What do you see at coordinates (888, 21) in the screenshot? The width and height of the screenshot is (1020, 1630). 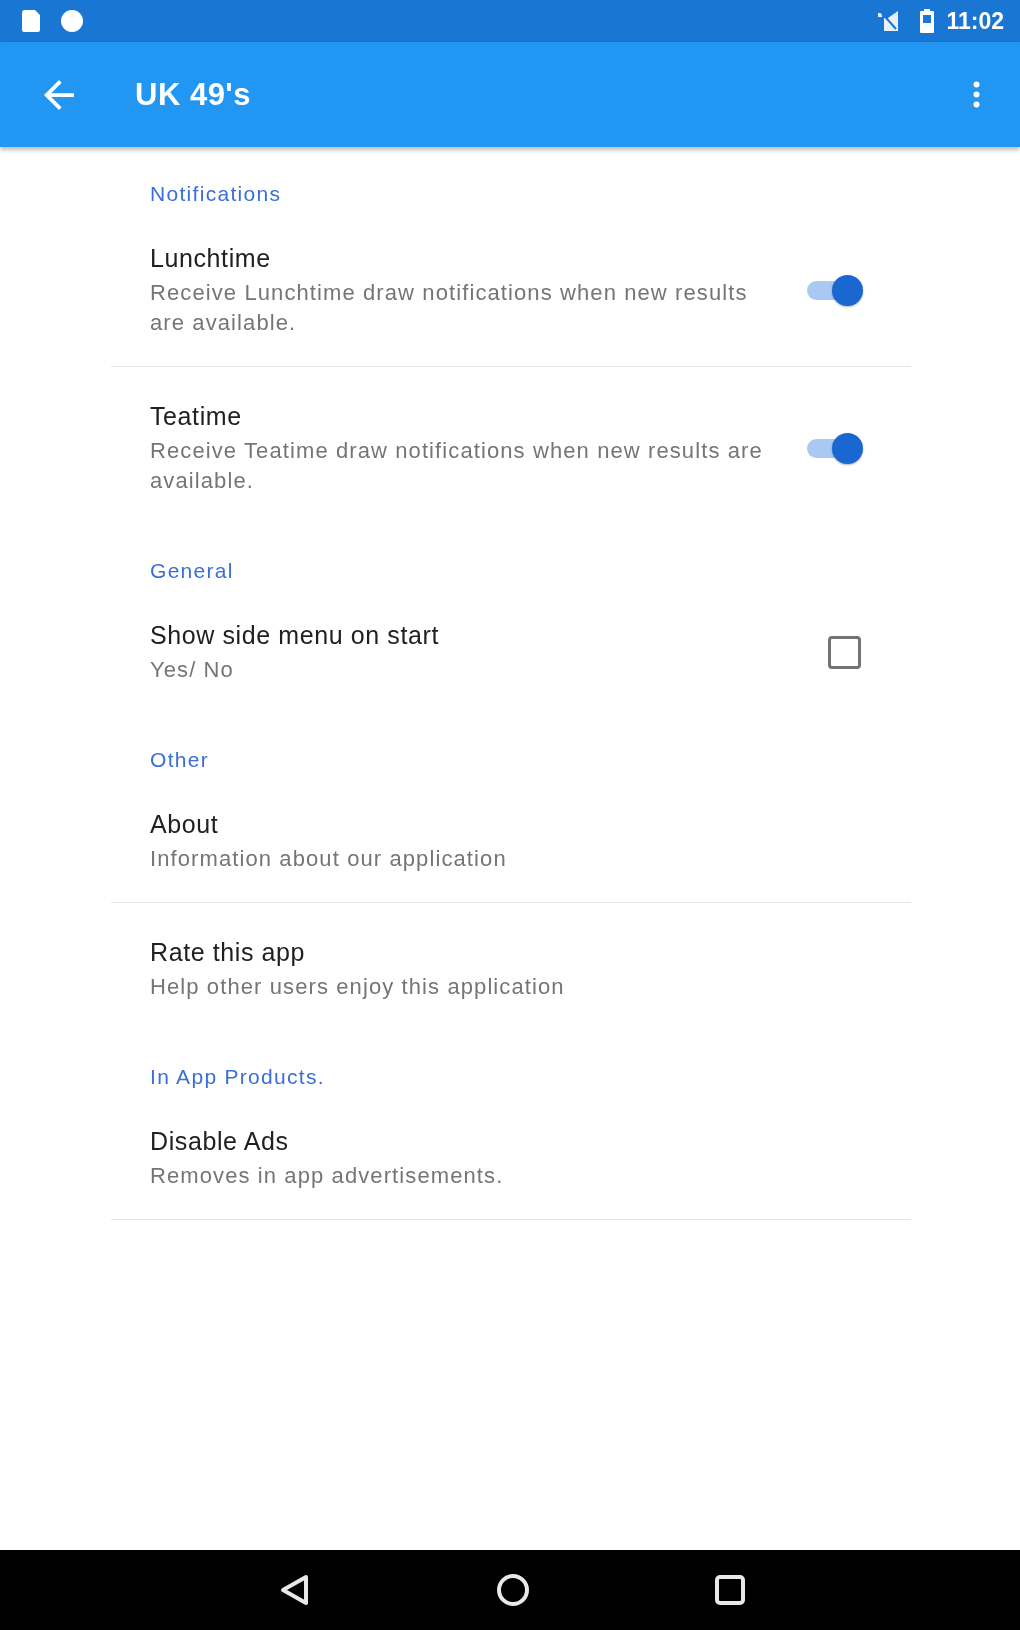 I see `signal-icon` at bounding box center [888, 21].